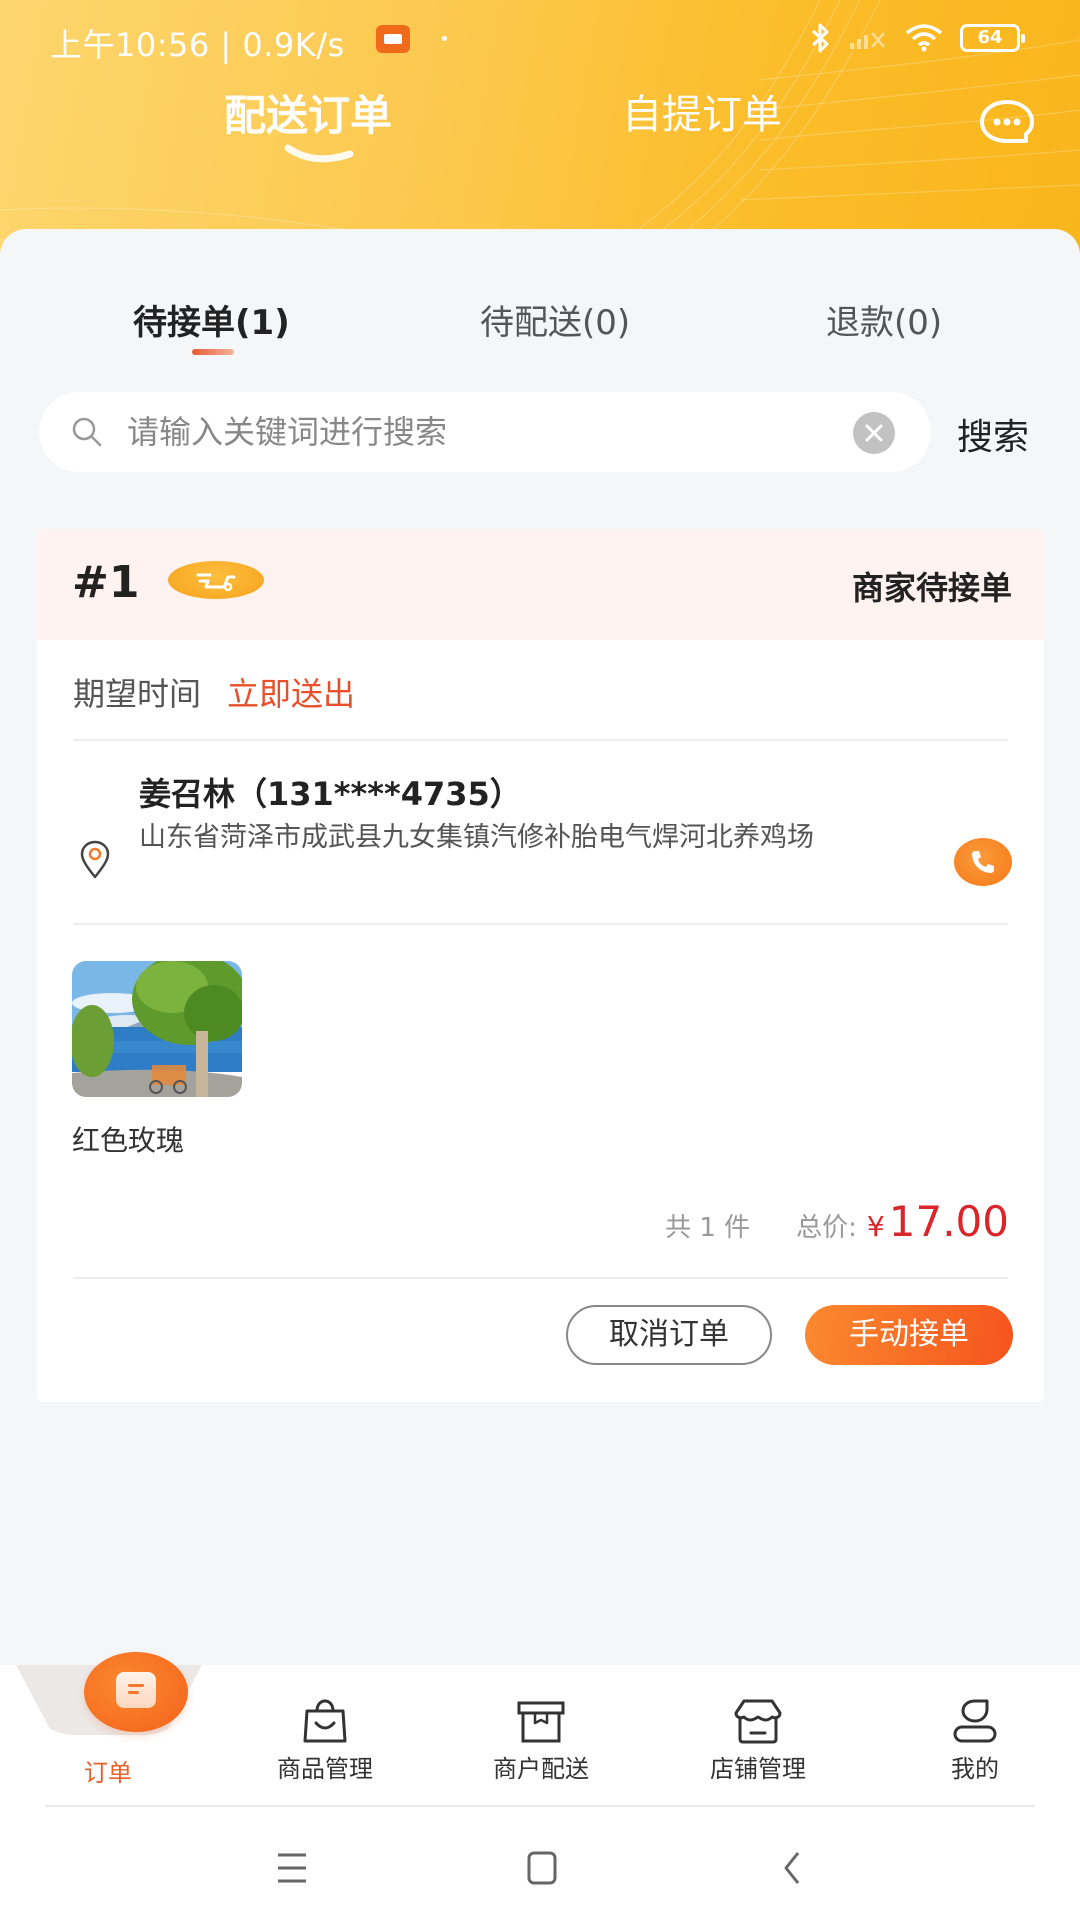 This screenshot has width=1080, height=1920. What do you see at coordinates (555, 319) in the screenshot?
I see `tab-pending-delivery: 待配送(0)` at bounding box center [555, 319].